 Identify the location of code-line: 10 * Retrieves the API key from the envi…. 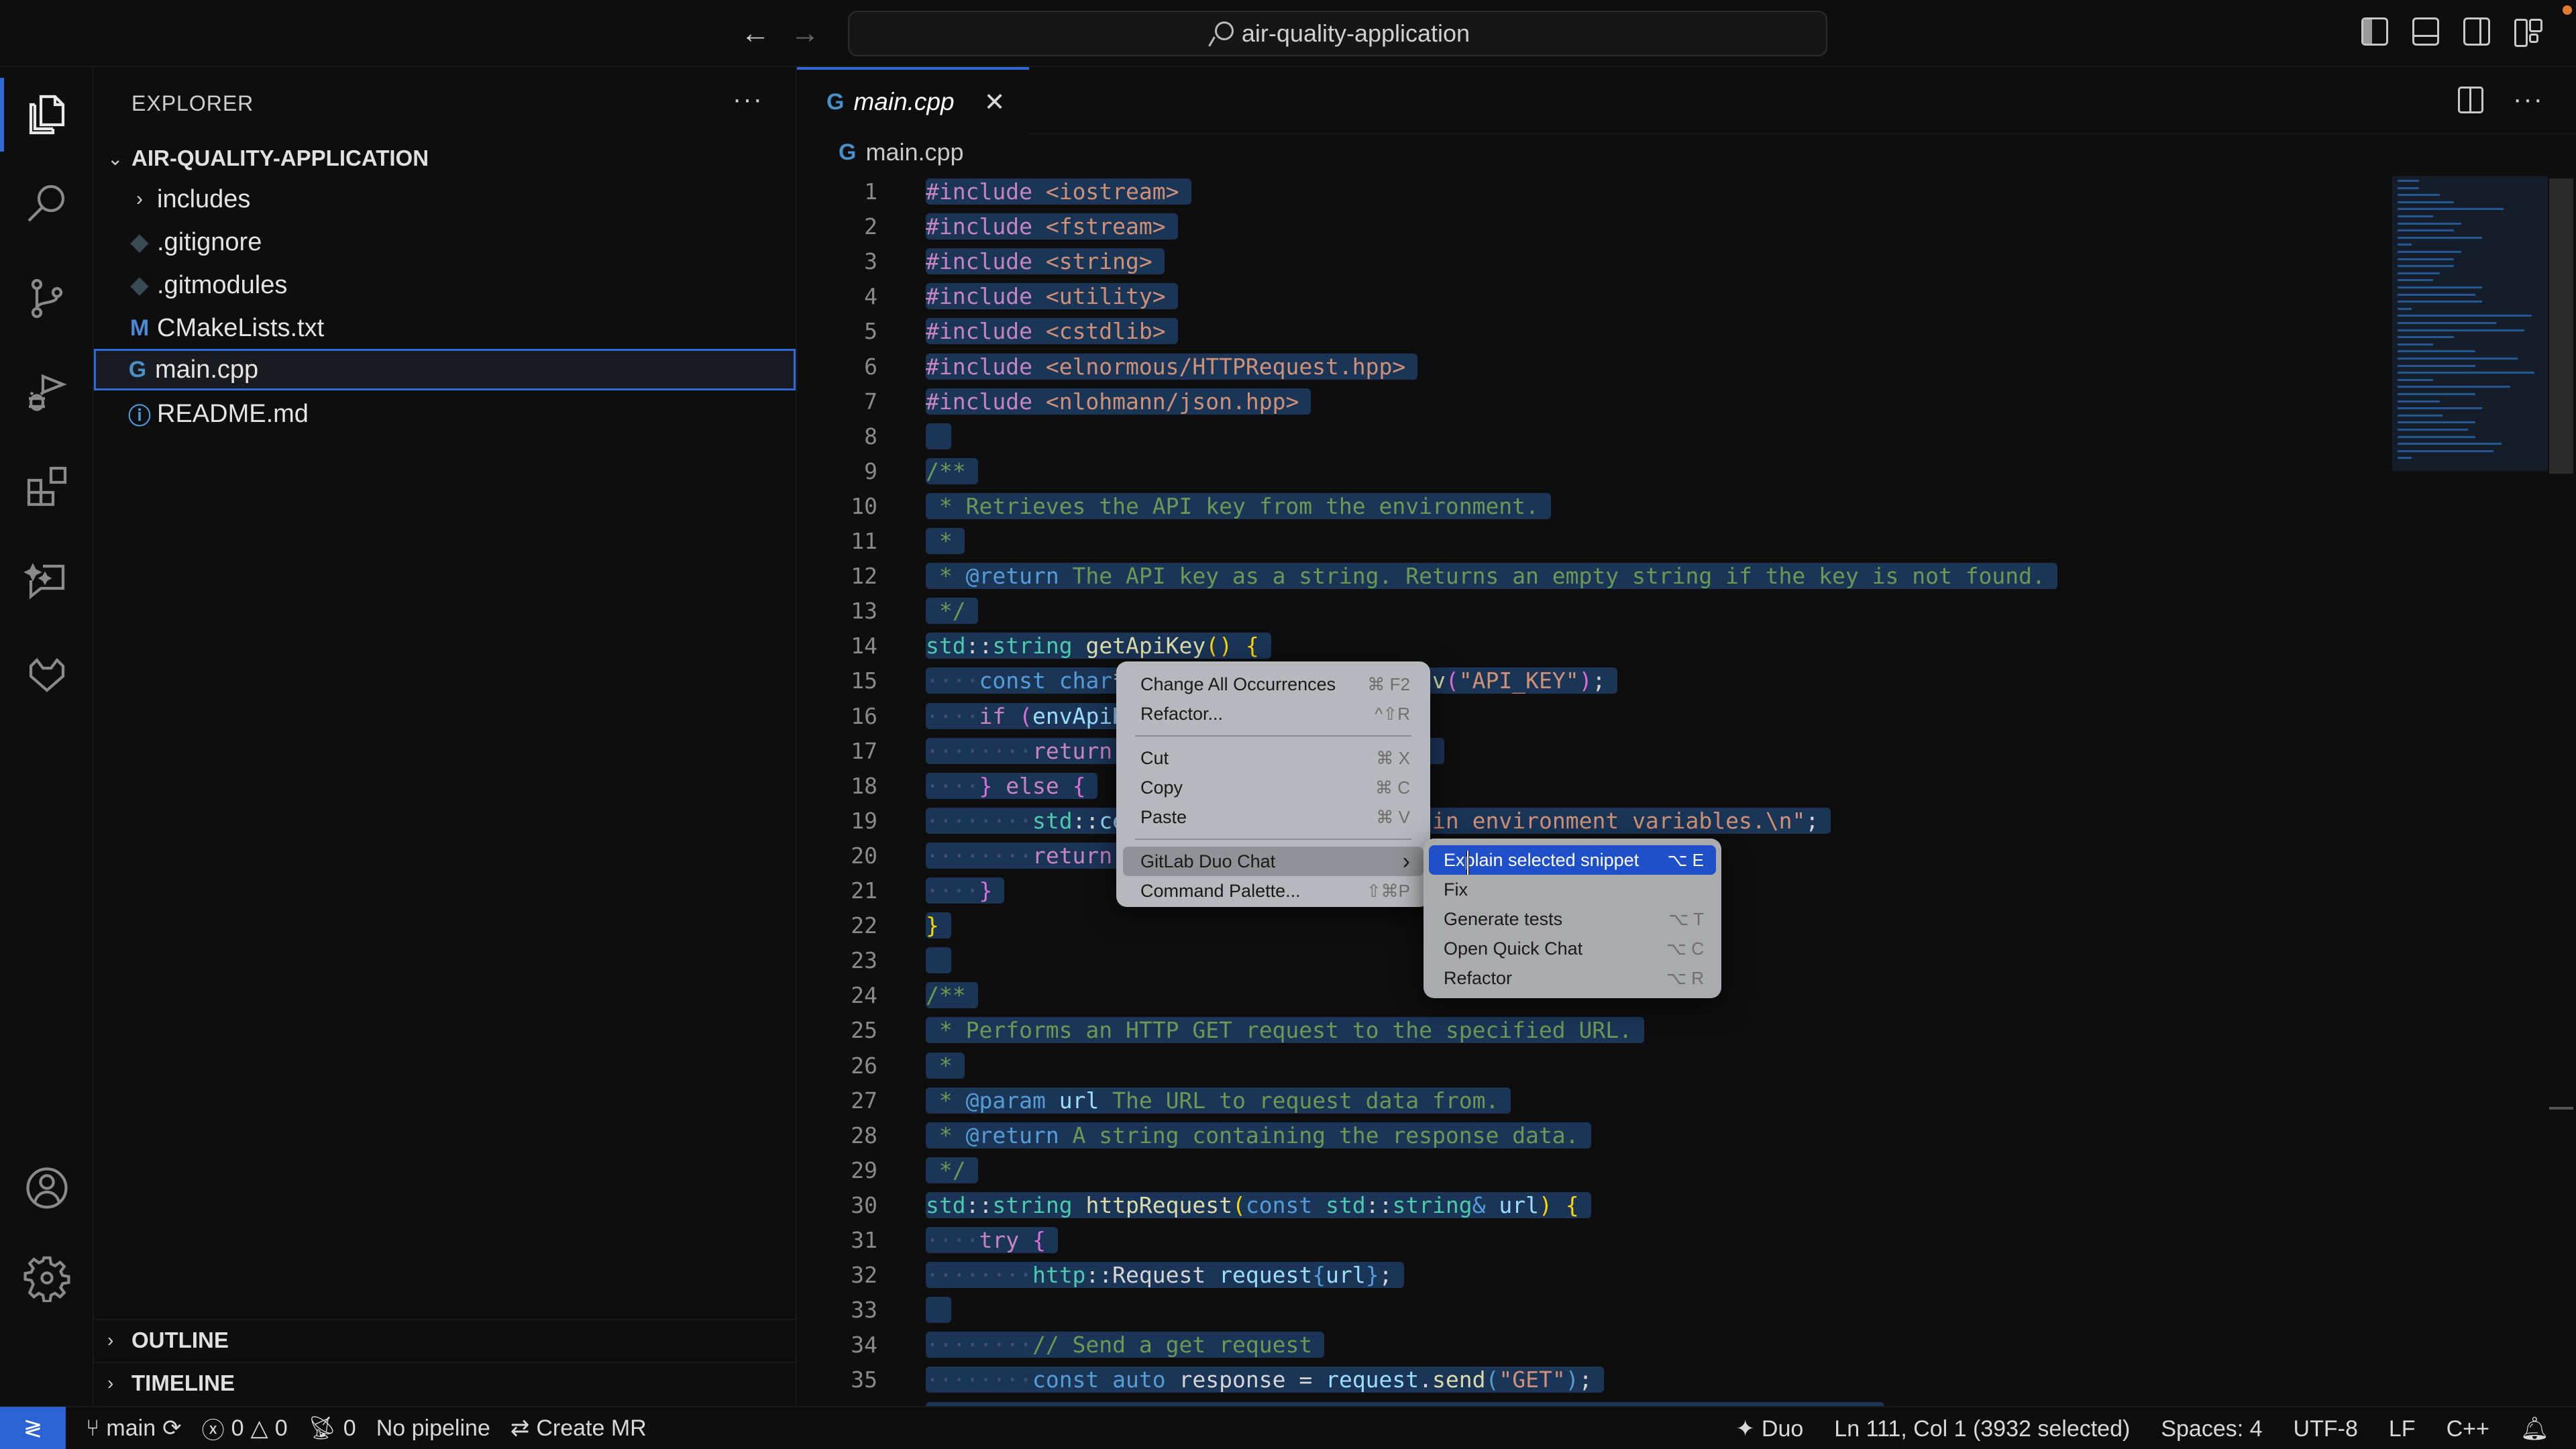
(1592, 506).